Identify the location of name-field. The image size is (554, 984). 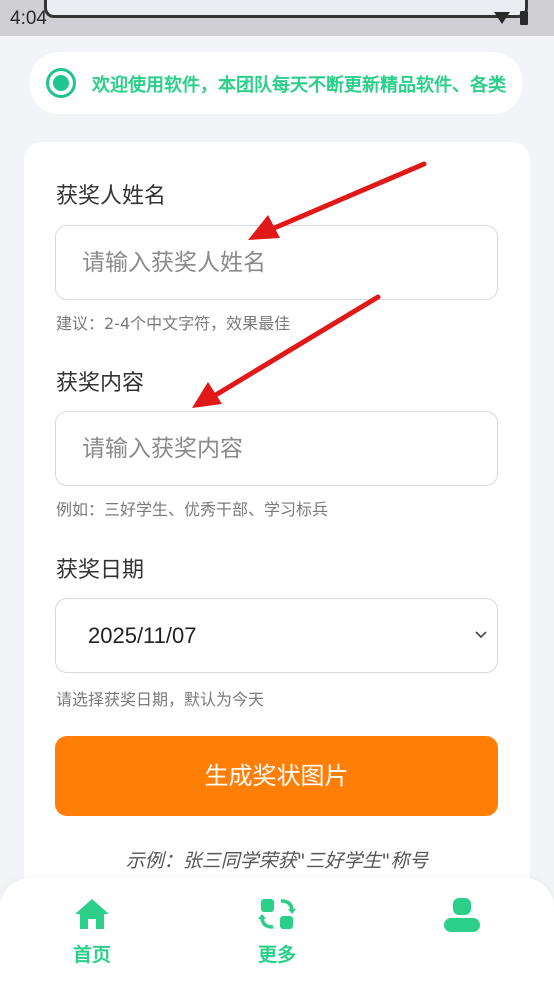
(276, 262).